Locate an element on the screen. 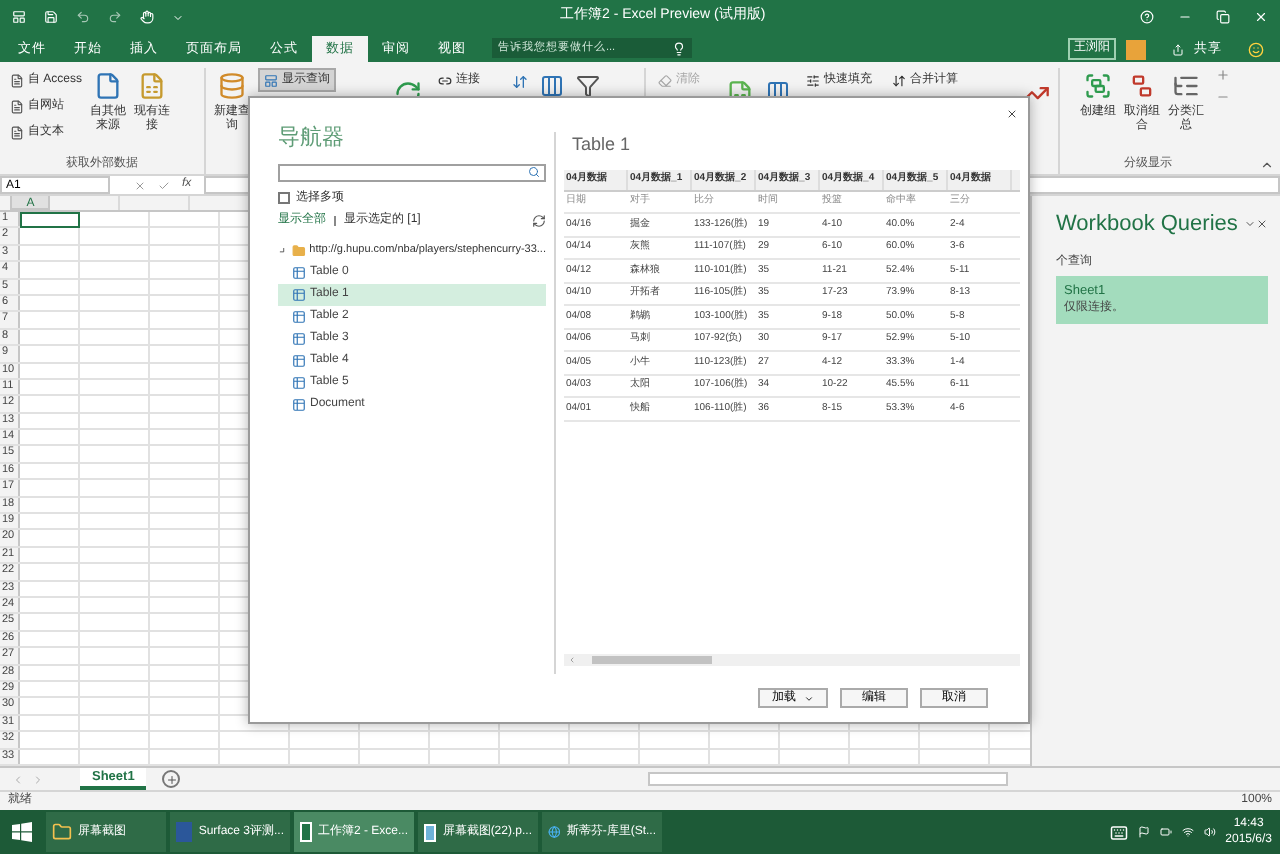 This screenshot has height=854, width=1280. sort-icon is located at coordinates (520, 82).